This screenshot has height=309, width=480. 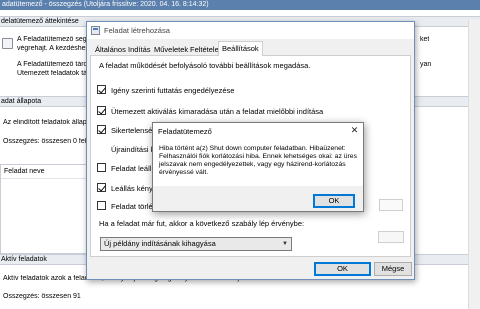 I want to click on task-window-icon, so click(x=95, y=30).